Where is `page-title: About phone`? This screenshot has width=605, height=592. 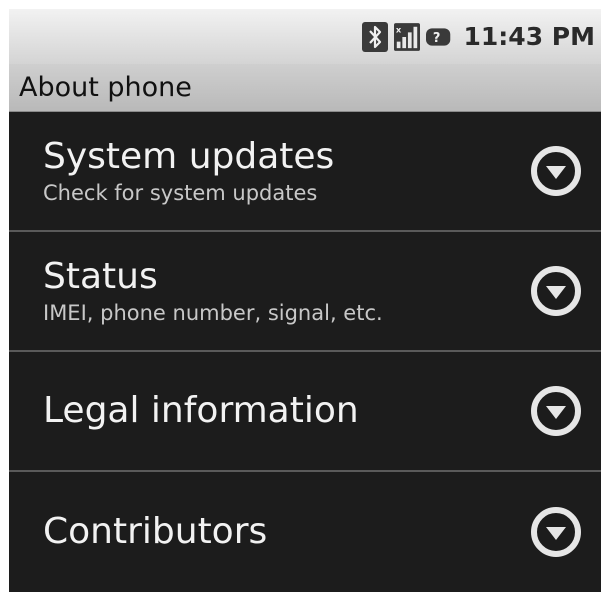 page-title: About phone is located at coordinates (105, 87).